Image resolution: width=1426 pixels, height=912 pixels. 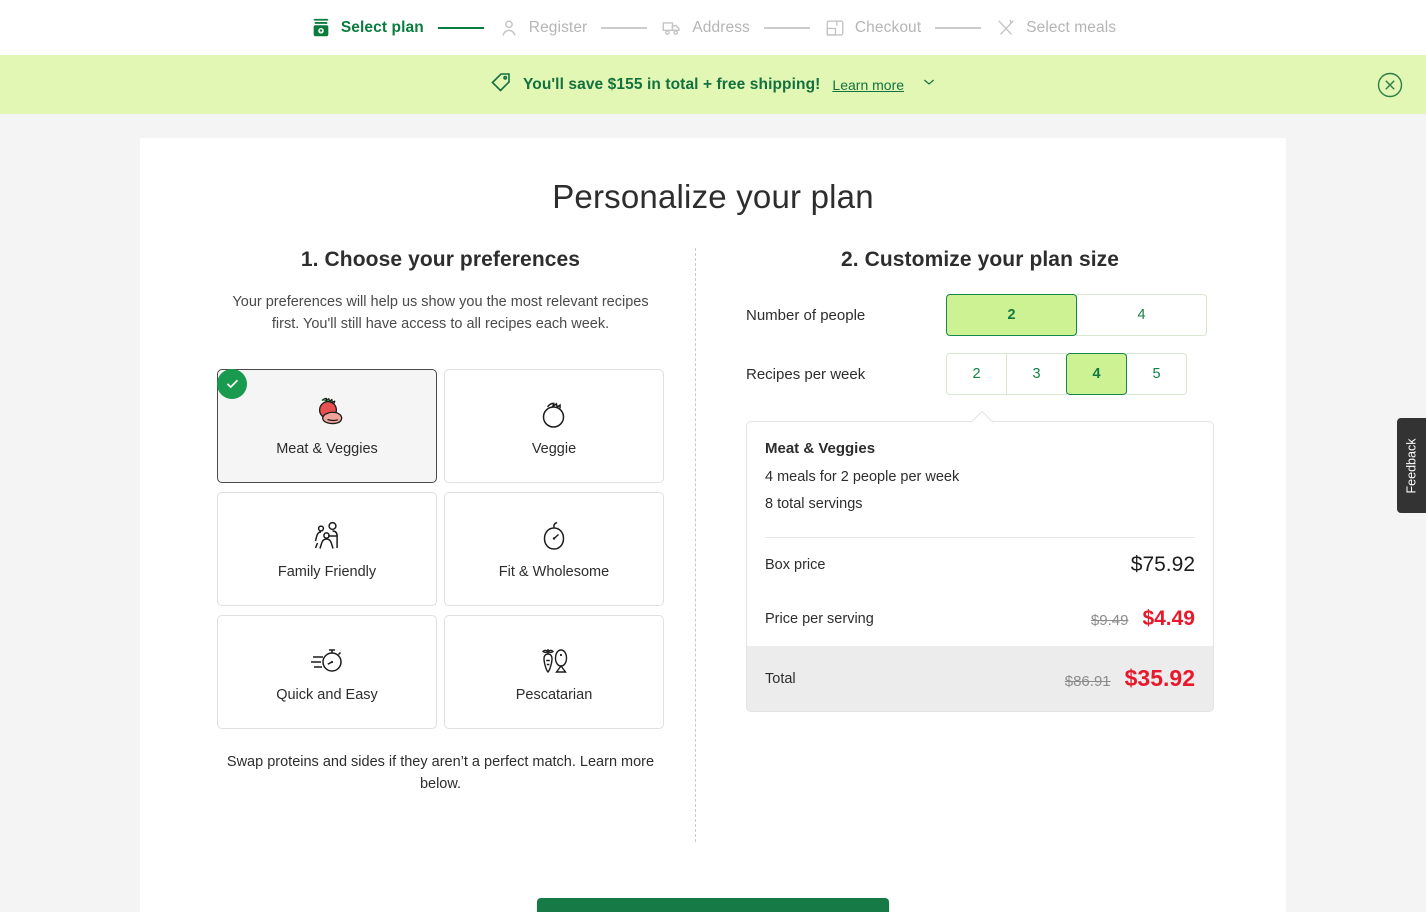 What do you see at coordinates (1159, 678) in the screenshot?
I see `price-discounted-value: $35.92` at bounding box center [1159, 678].